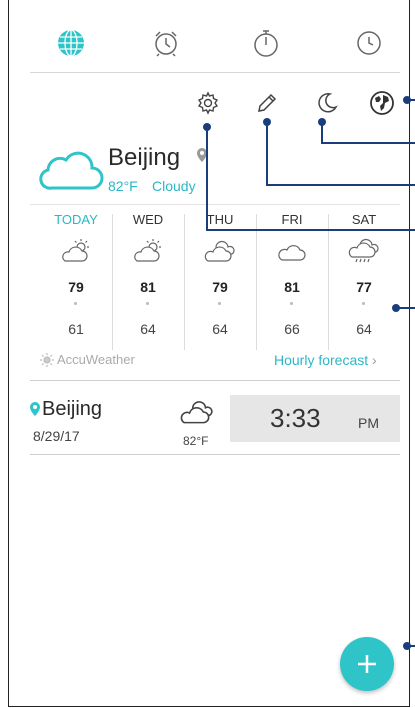 This screenshot has width=415, height=708. What do you see at coordinates (364, 219) in the screenshot?
I see `day-name: SAT` at bounding box center [364, 219].